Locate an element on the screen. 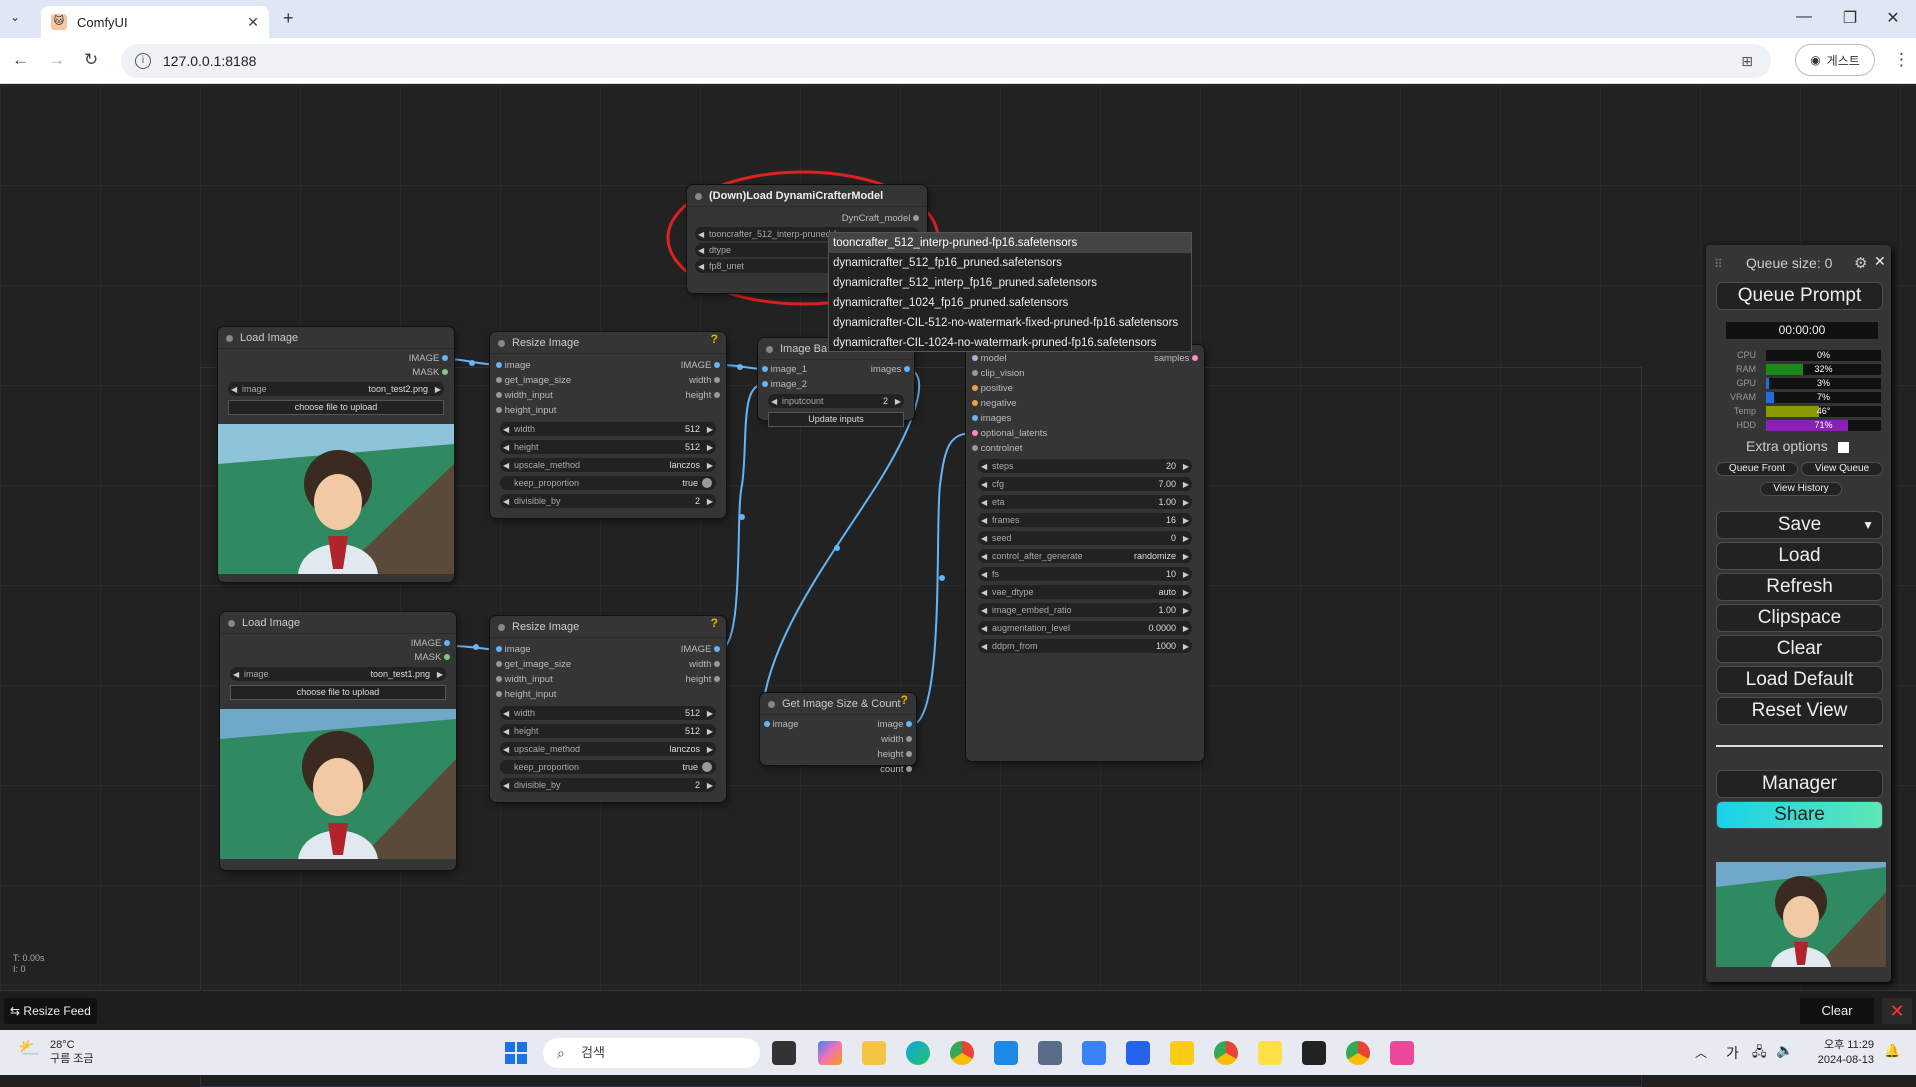 The image size is (1916, 1087). drag-handle-icon: ⠿ is located at coordinates (1718, 264).